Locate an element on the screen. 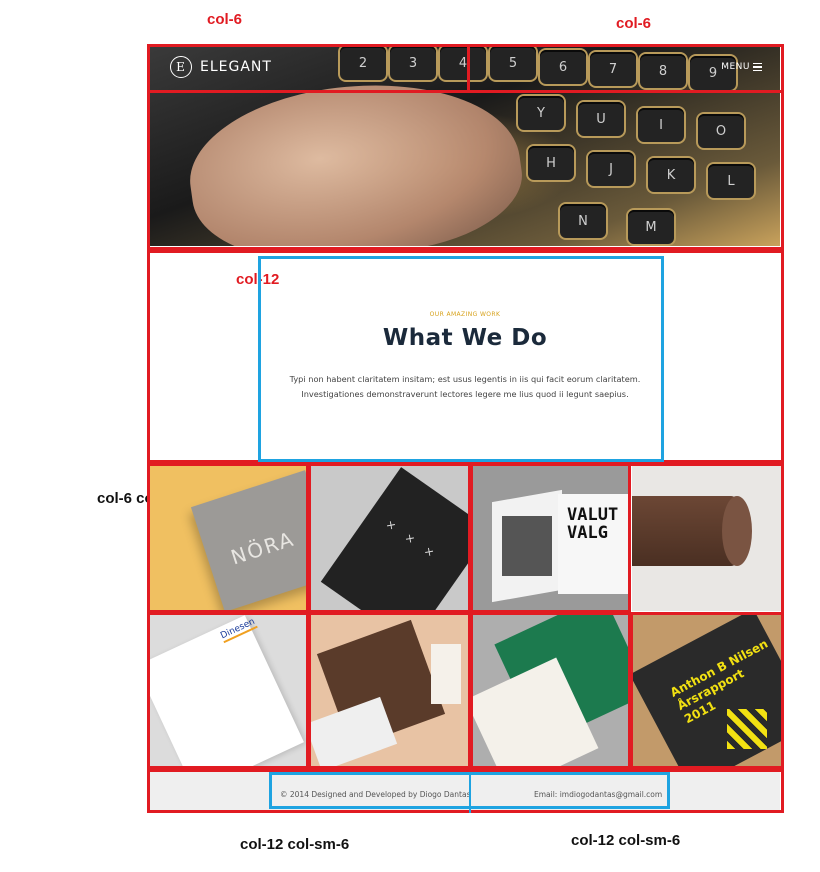 The width and height of the screenshot is (820, 872). annotation-footer-right: col-12 col-sm-6 is located at coordinates (626, 840).